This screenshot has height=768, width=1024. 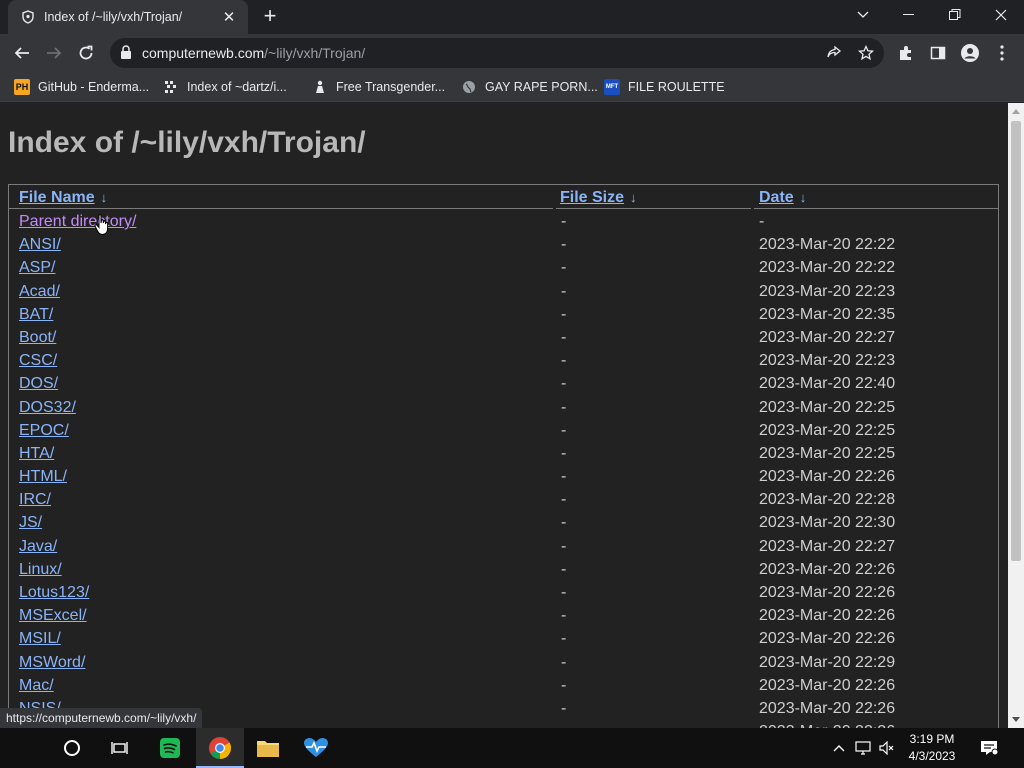 What do you see at coordinates (36, 686) in the screenshot?
I see `file-name-link: Mac/` at bounding box center [36, 686].